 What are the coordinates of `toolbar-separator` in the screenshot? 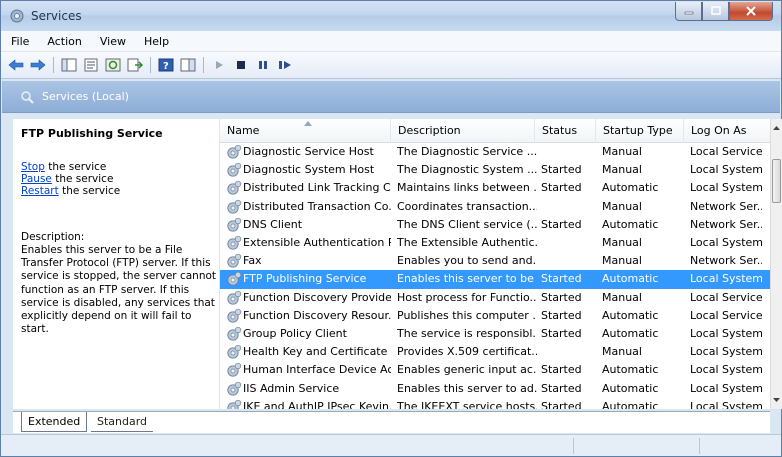 It's located at (150, 65).